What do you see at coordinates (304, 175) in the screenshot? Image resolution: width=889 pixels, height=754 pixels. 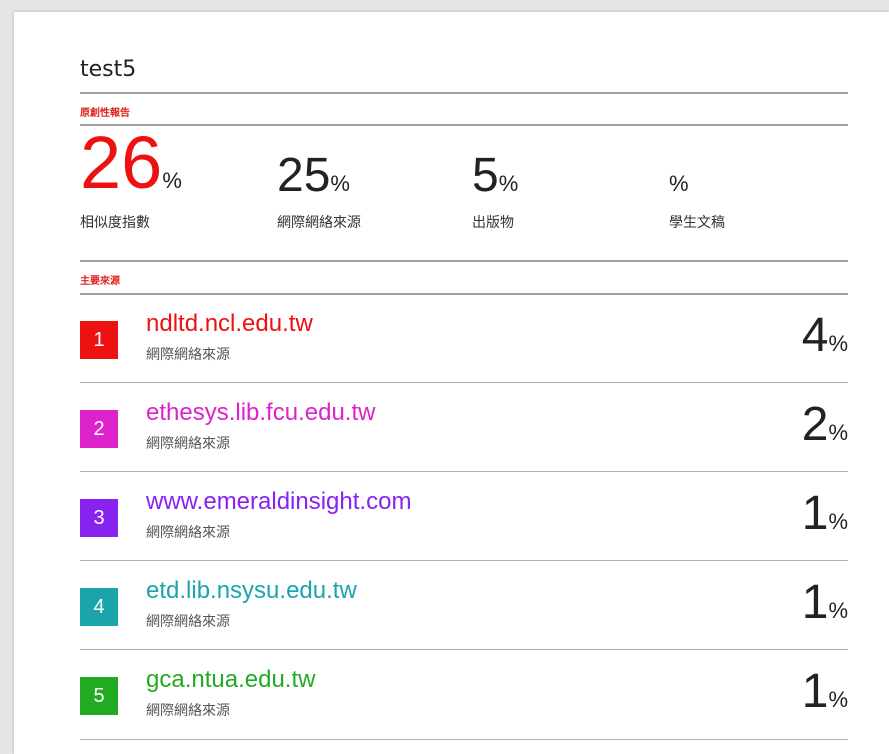 I see `internet-sources-value: 25` at bounding box center [304, 175].